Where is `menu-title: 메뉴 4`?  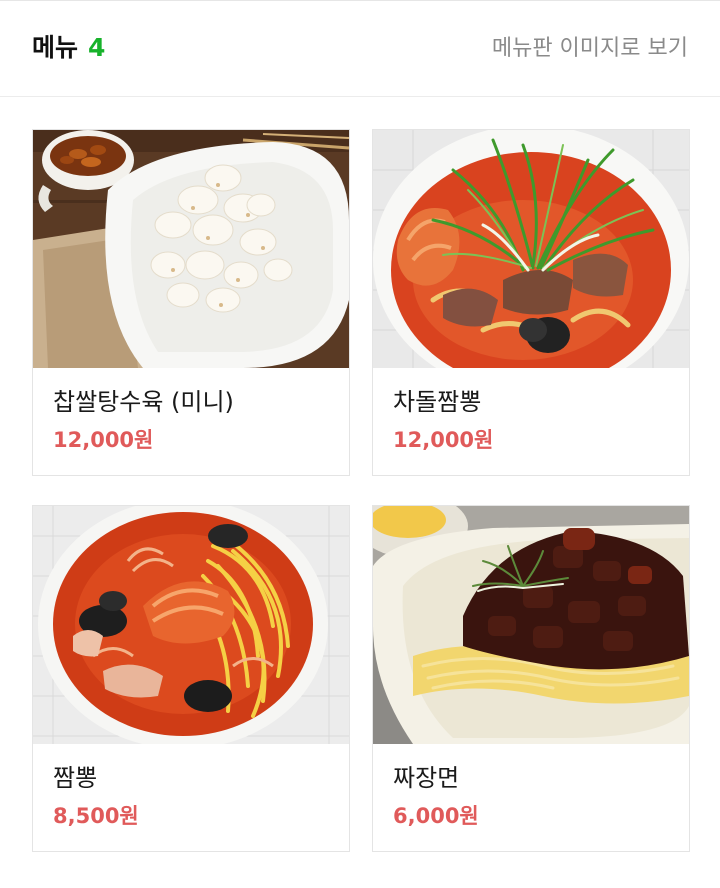 menu-title: 메뉴 4 is located at coordinates (68, 48).